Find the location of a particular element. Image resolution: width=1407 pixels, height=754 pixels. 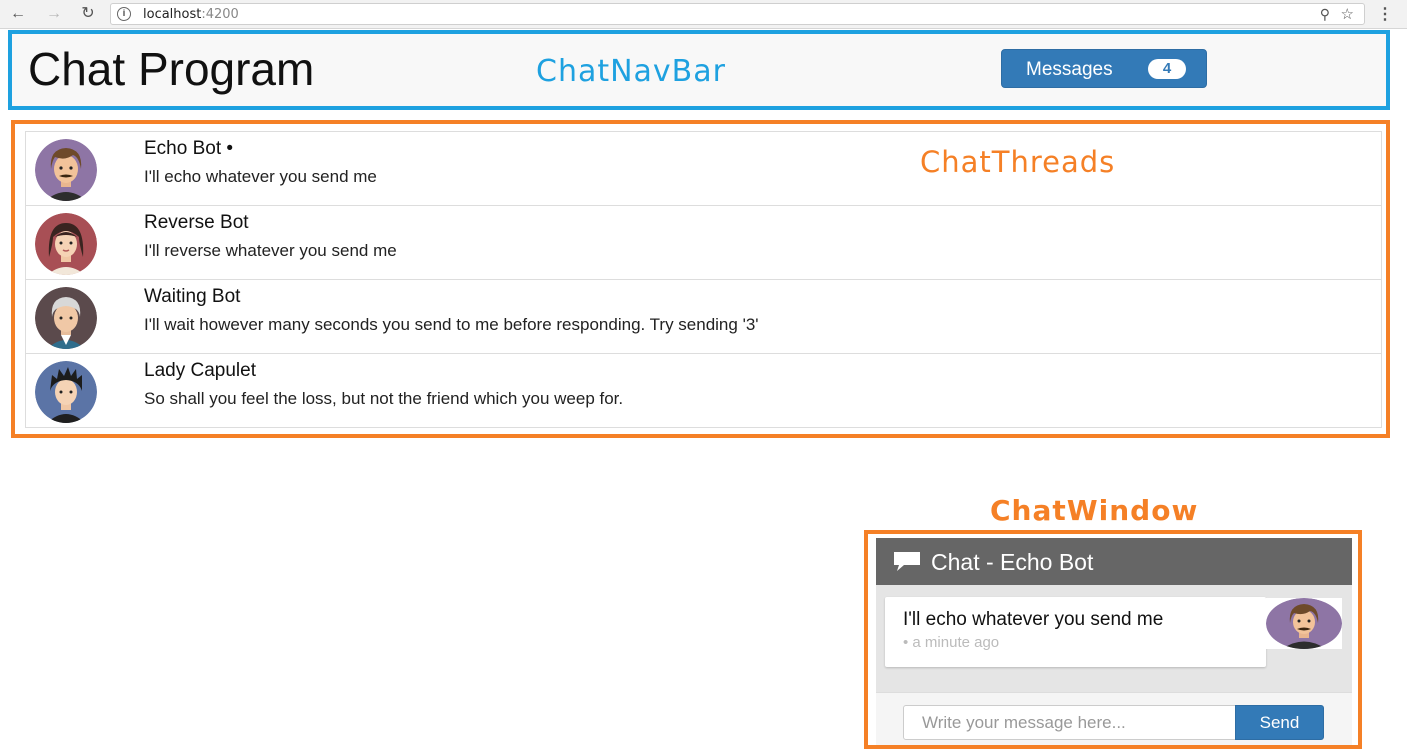

url-text: localhost:4200 is located at coordinates (191, 14).